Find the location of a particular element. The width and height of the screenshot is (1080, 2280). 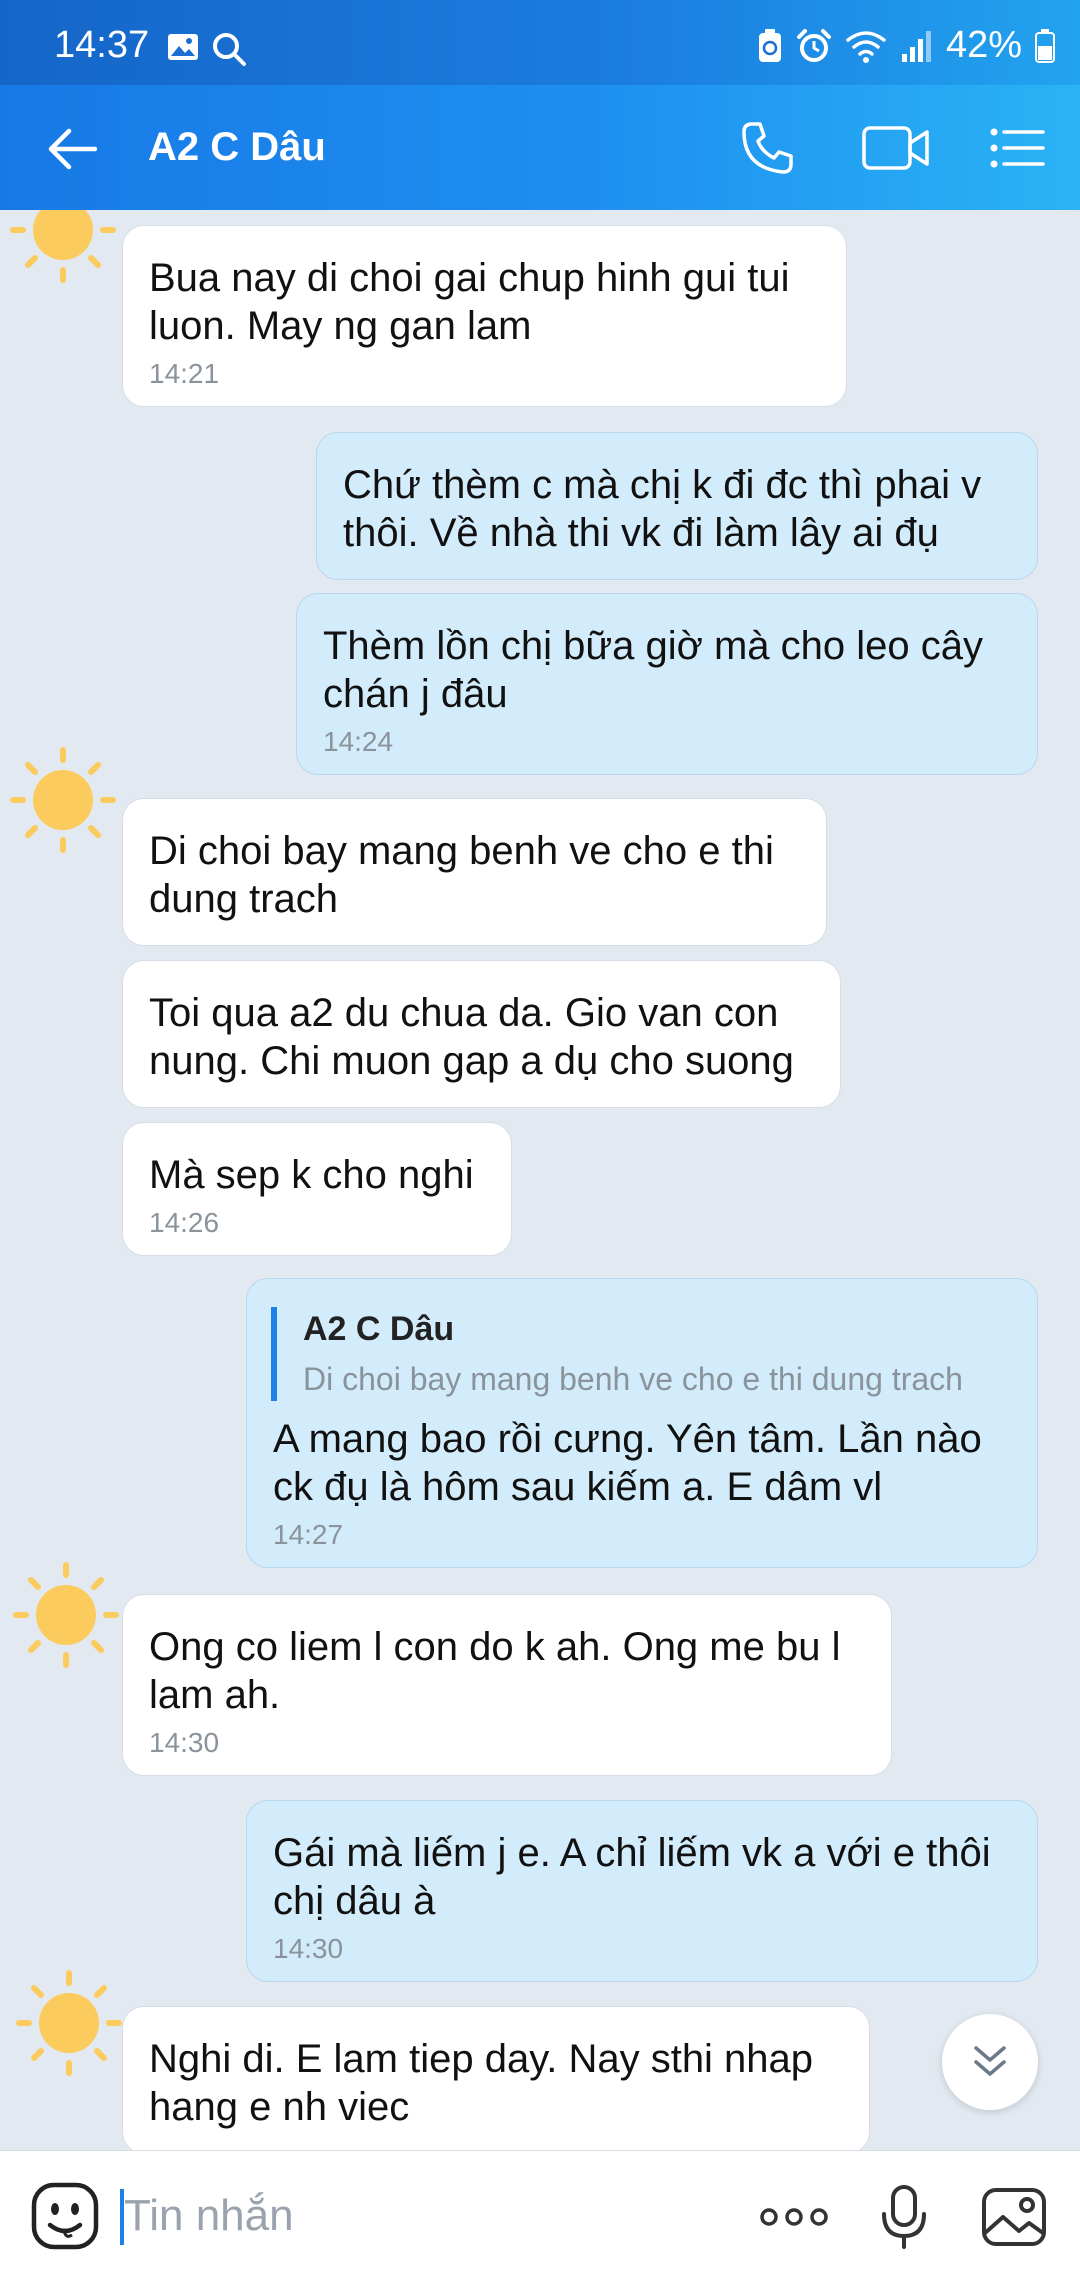

message-bubble-incoming: Mà sep k cho nghi 14:26 is located at coordinates (317, 1189).